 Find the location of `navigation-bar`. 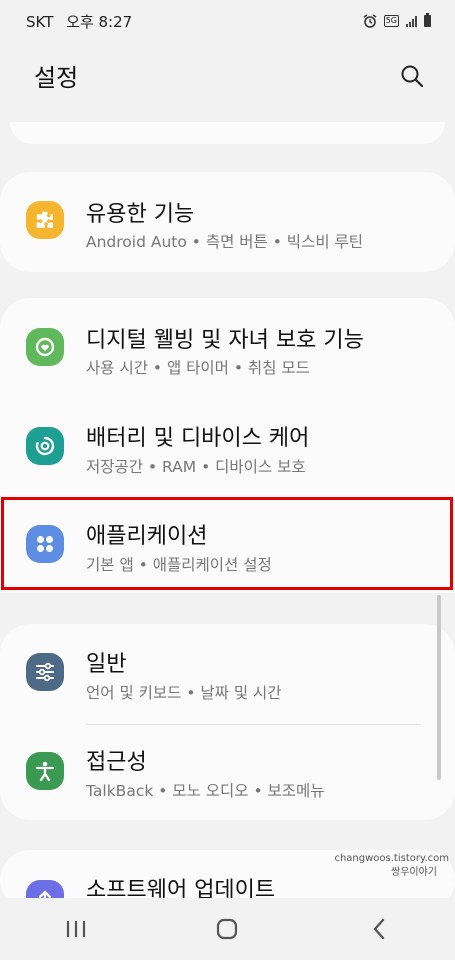

navigation-bar is located at coordinates (227, 929).